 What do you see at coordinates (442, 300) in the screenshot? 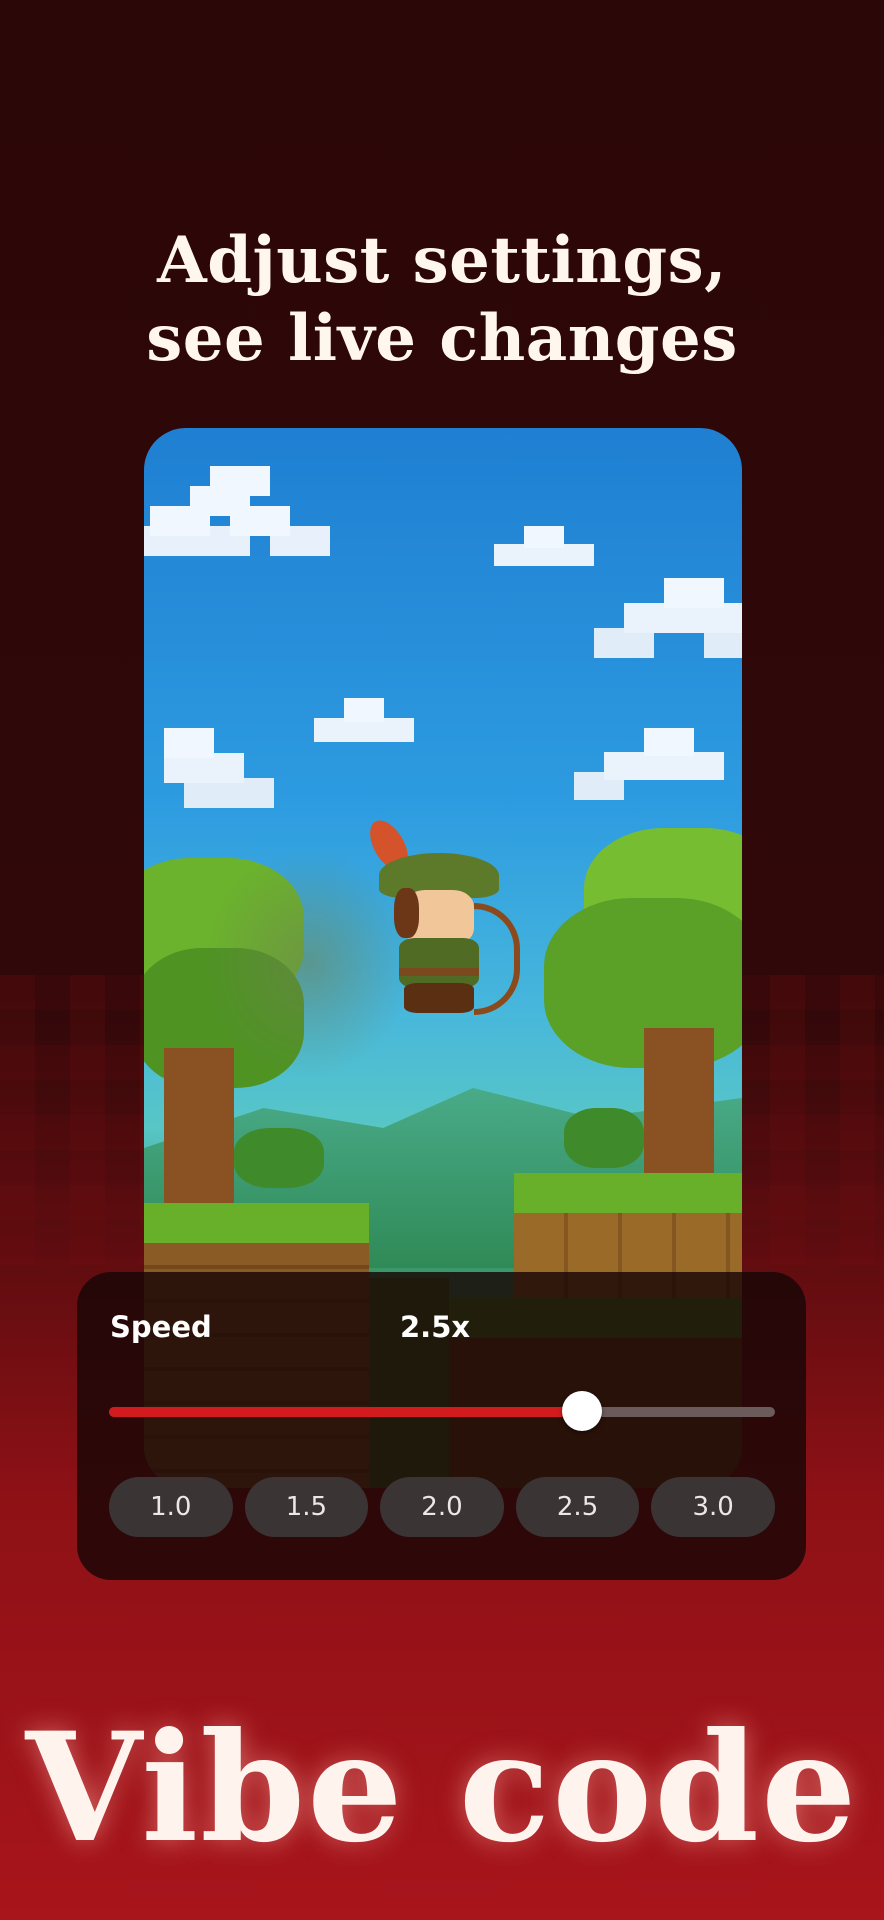
I see `headline: Adjust settings, see live changes` at bounding box center [442, 300].